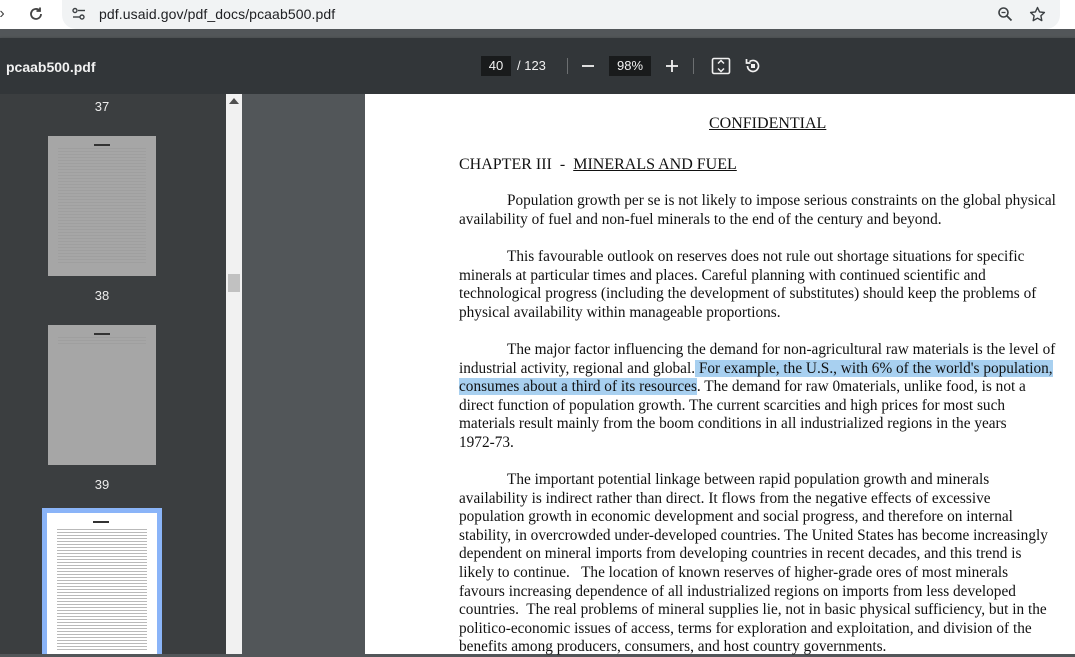 This screenshot has width=1075, height=657. I want to click on document-title: pcaab500.pdf, so click(51, 67).